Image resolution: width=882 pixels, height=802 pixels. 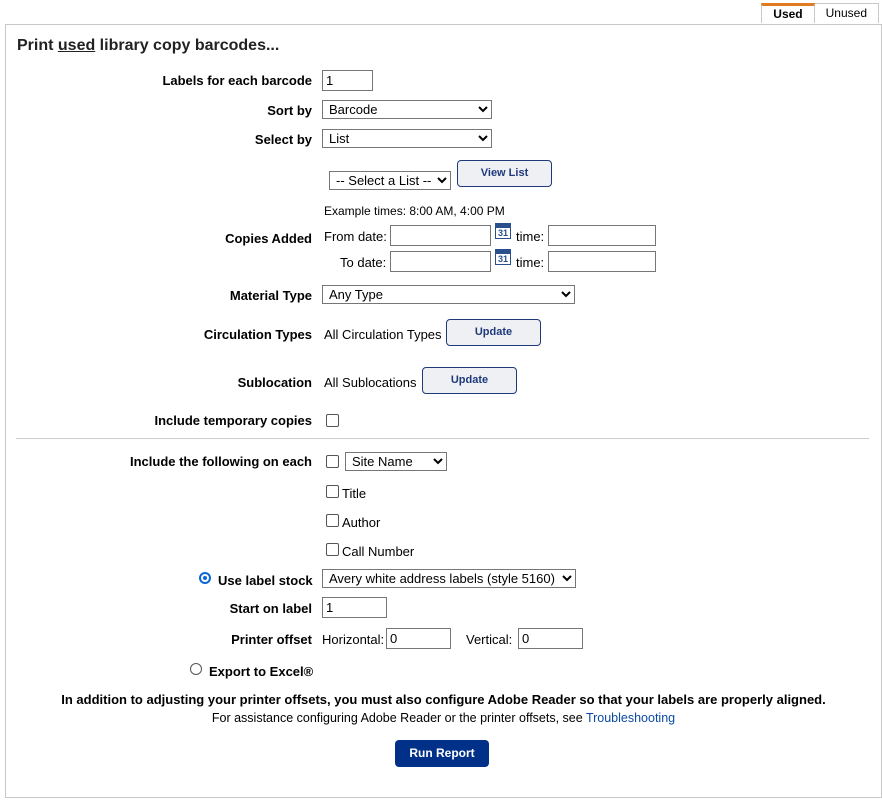 What do you see at coordinates (355, 236) in the screenshot?
I see `from-date-label: From date:` at bounding box center [355, 236].